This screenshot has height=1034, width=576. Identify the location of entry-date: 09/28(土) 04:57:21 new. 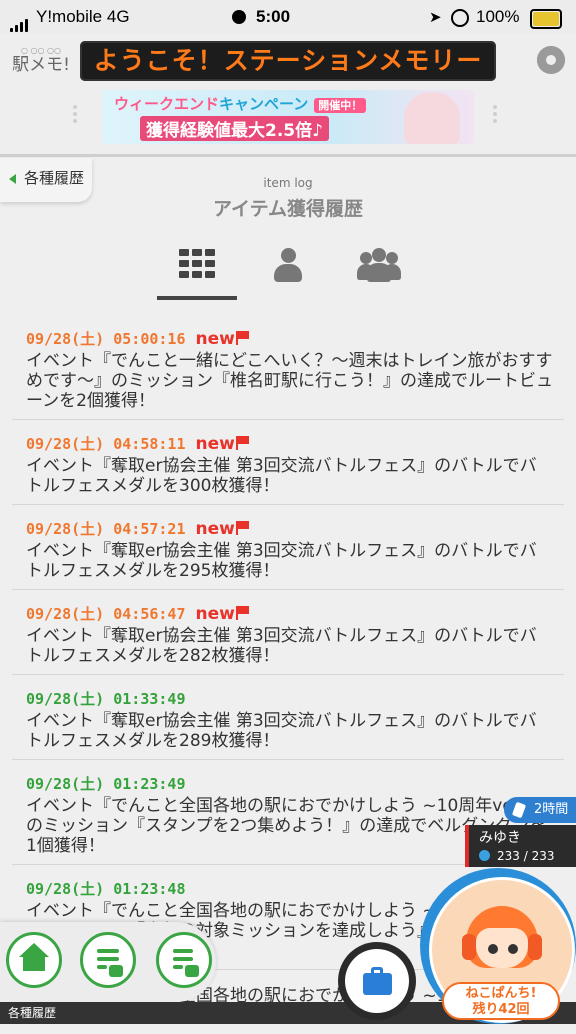
(290, 529).